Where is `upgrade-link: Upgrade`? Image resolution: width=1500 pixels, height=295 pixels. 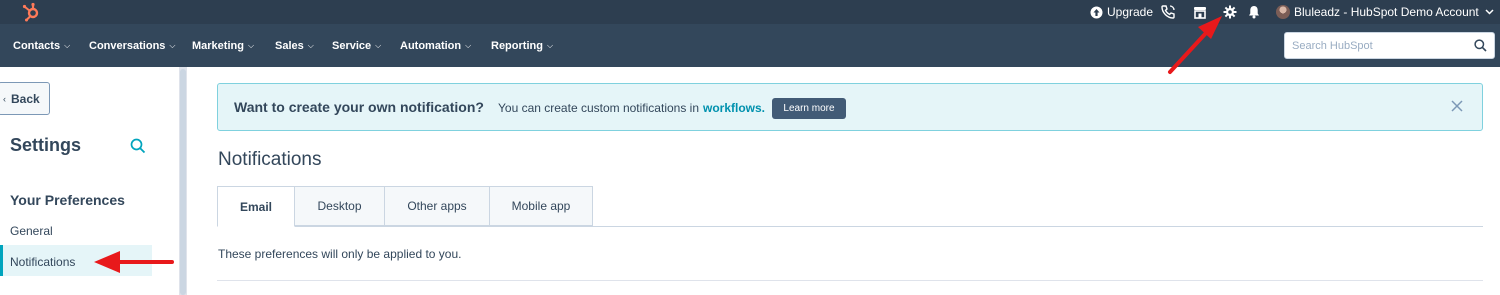 upgrade-link: Upgrade is located at coordinates (1121, 12).